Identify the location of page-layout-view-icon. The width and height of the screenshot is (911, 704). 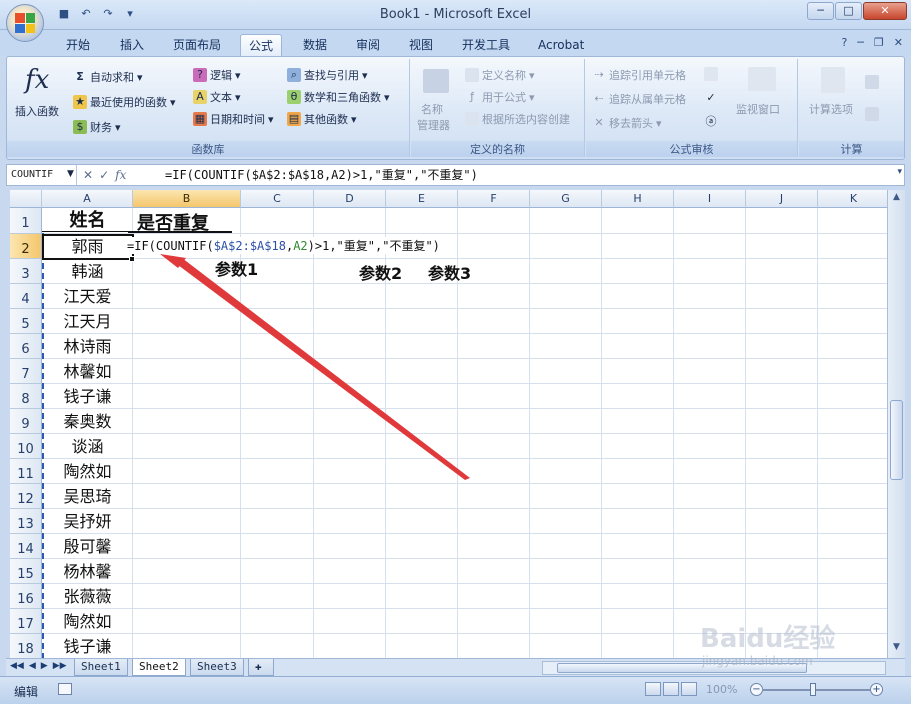
(671, 689).